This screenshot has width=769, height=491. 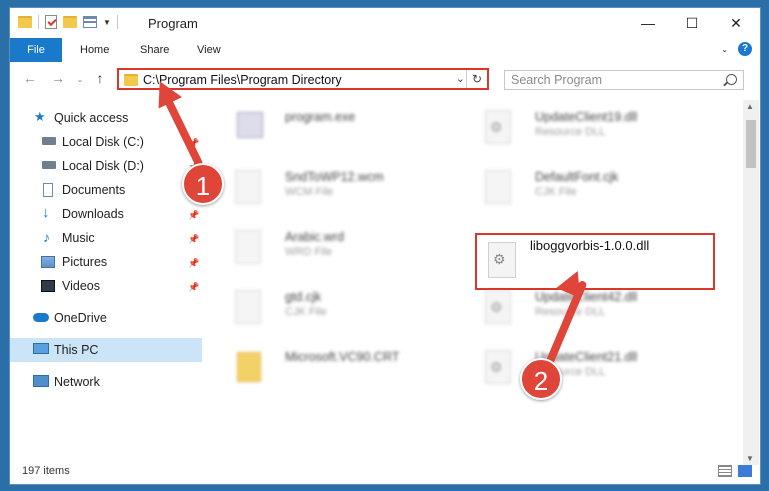 I want to click on file-name: DefaultFont.cjk, so click(x=577, y=177).